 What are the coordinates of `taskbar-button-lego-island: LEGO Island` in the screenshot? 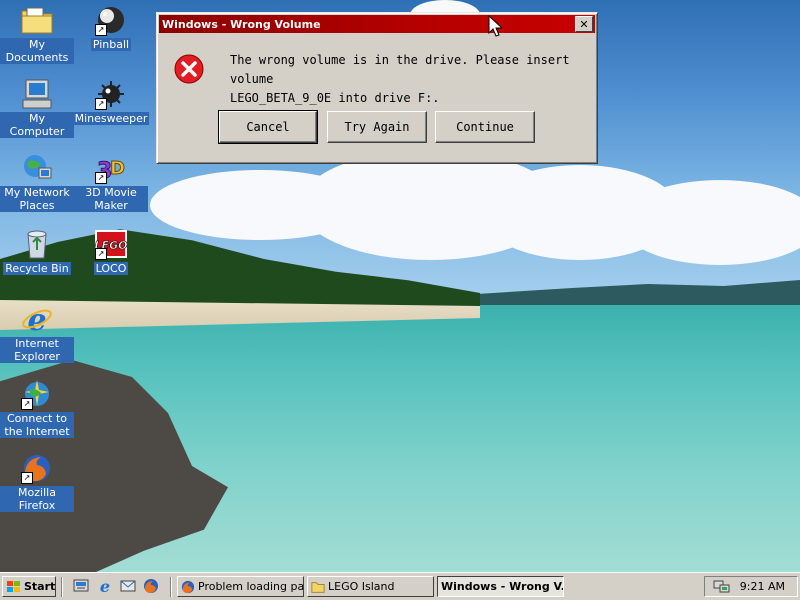 It's located at (370, 586).